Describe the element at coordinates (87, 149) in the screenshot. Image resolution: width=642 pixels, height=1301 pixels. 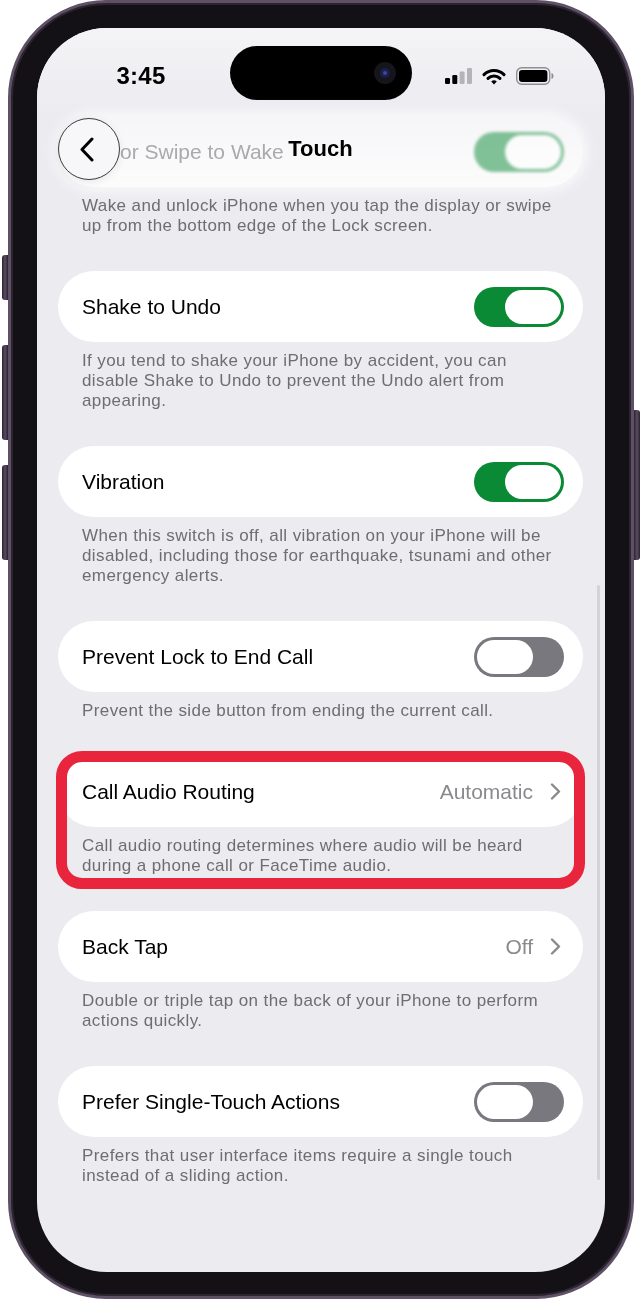
I see `chevron-left-icon` at that location.